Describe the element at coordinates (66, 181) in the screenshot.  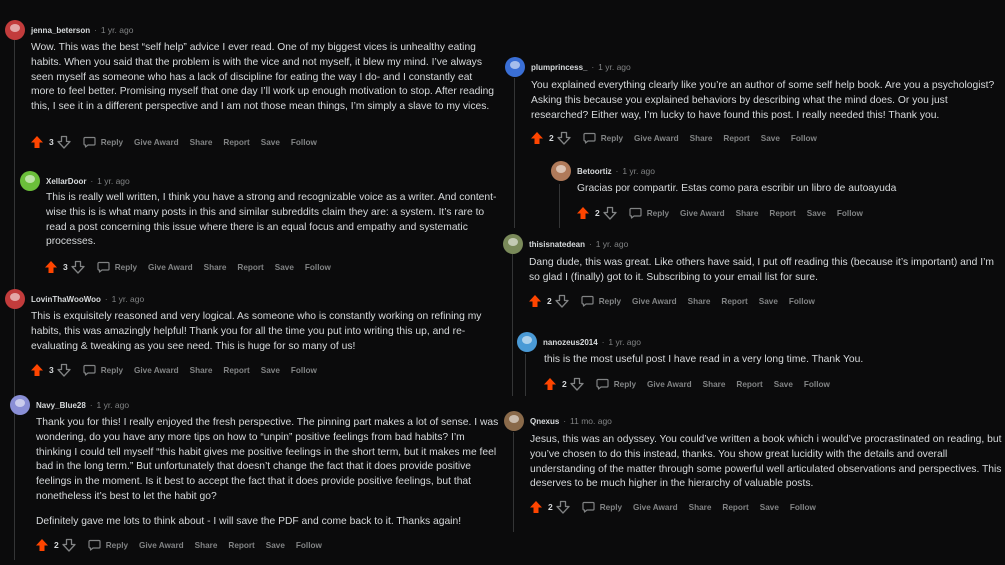
I see `username: XellarDoor` at that location.